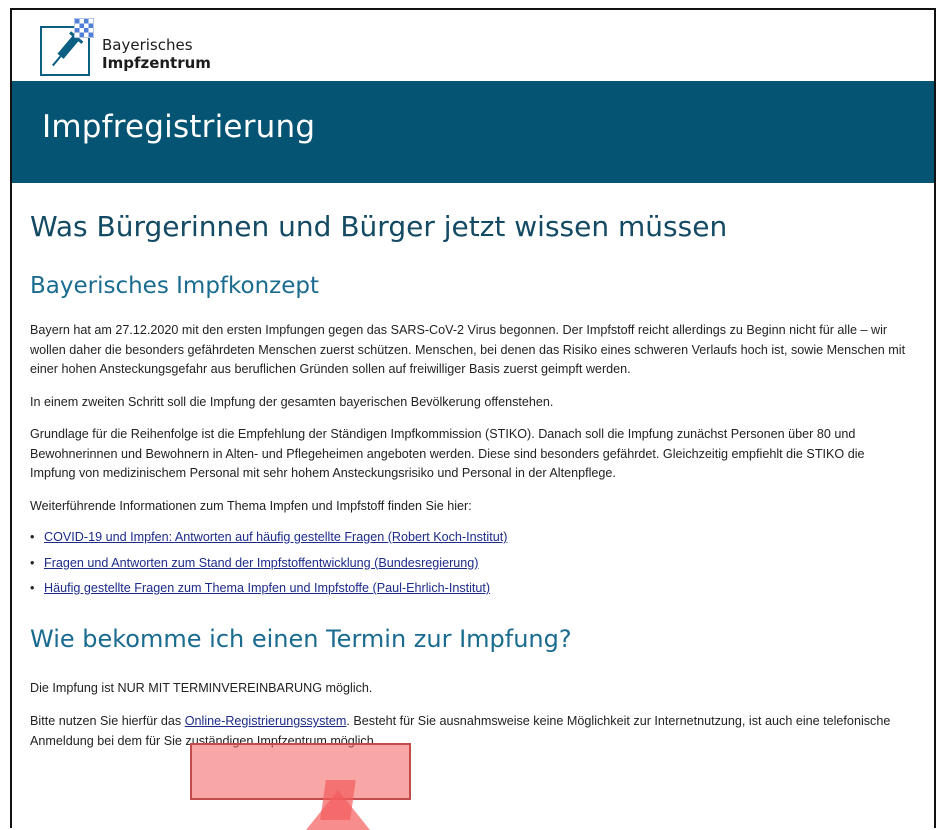 This screenshot has width=942, height=830. Describe the element at coordinates (338, 810) in the screenshot. I see `pointer-arrow-icon` at that location.